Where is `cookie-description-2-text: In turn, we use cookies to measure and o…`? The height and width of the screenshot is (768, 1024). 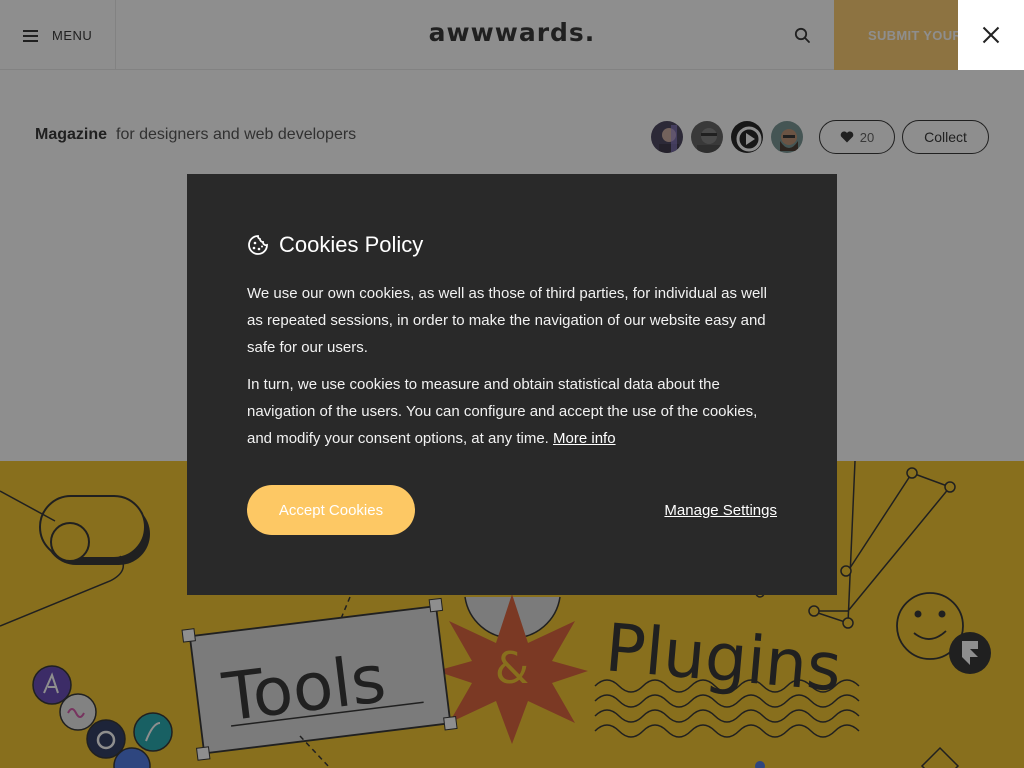 cookie-description-2-text: In turn, we use cookies to measure and o… is located at coordinates (502, 411).